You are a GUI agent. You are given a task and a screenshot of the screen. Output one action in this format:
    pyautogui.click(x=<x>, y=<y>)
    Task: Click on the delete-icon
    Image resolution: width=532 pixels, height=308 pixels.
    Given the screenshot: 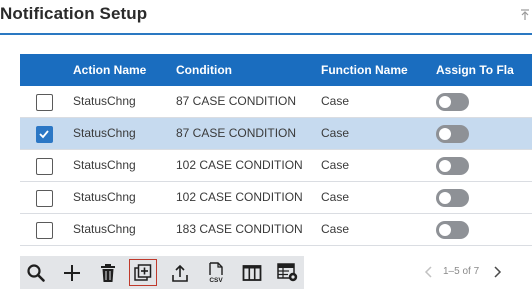 What is the action you would take?
    pyautogui.click(x=108, y=272)
    